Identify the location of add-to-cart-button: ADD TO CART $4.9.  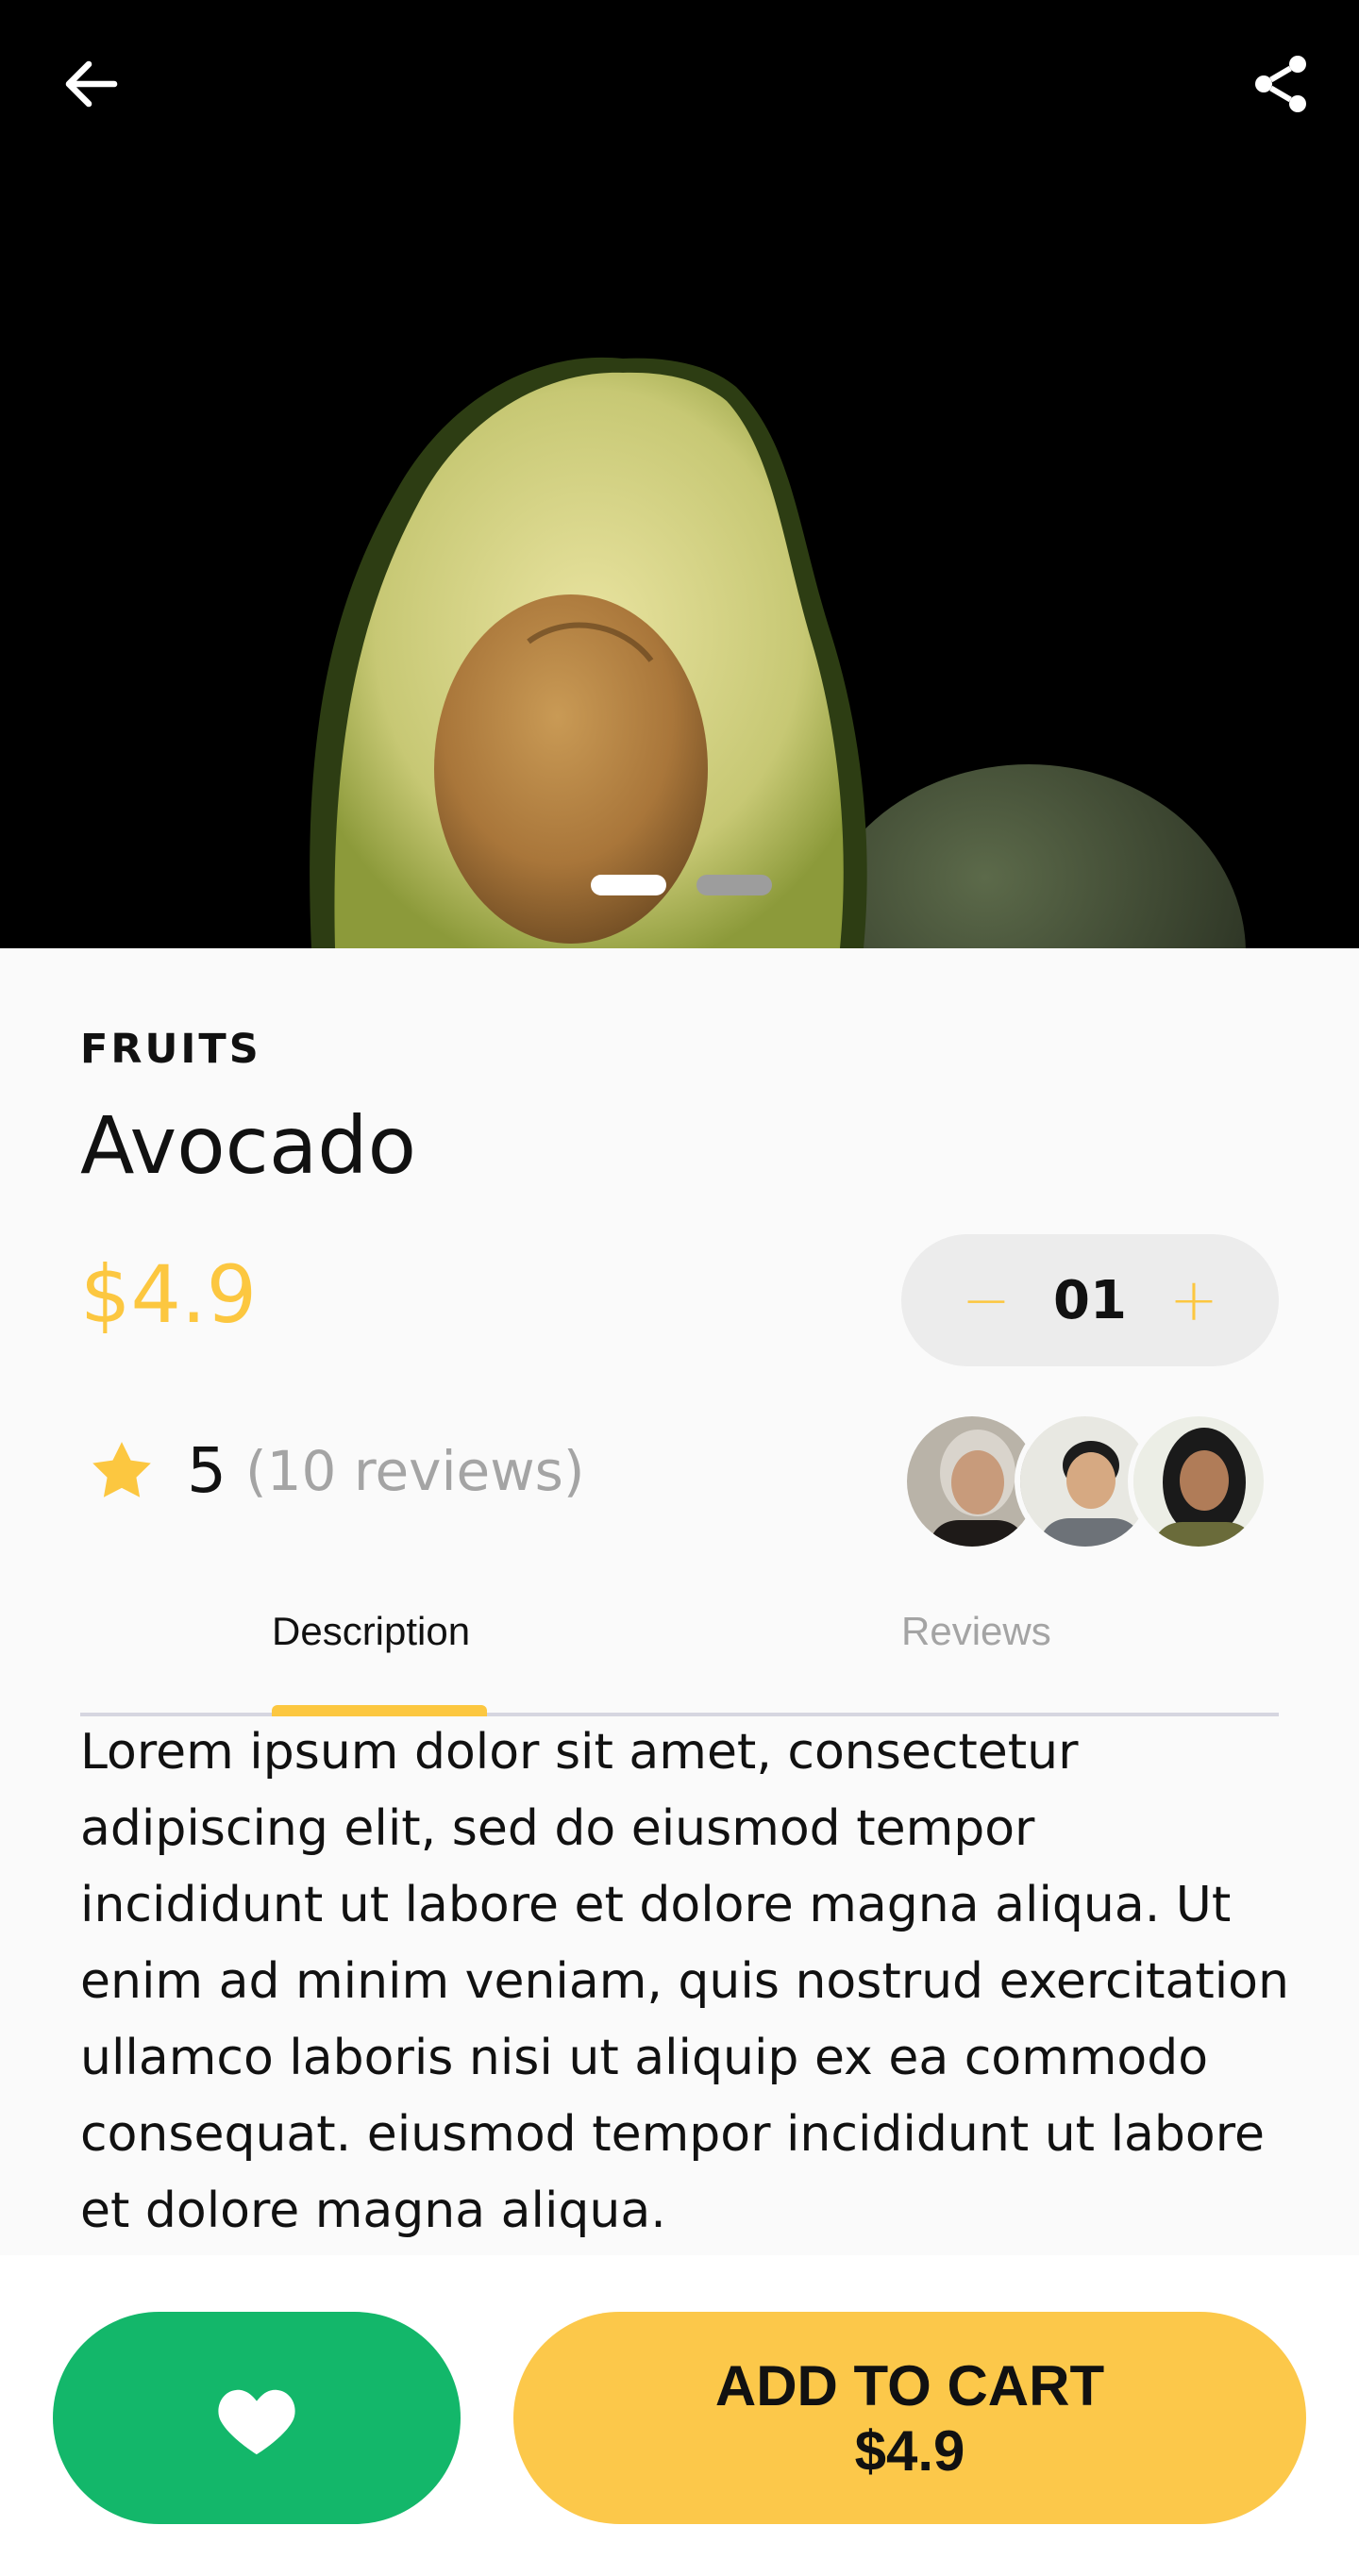
(910, 2418).